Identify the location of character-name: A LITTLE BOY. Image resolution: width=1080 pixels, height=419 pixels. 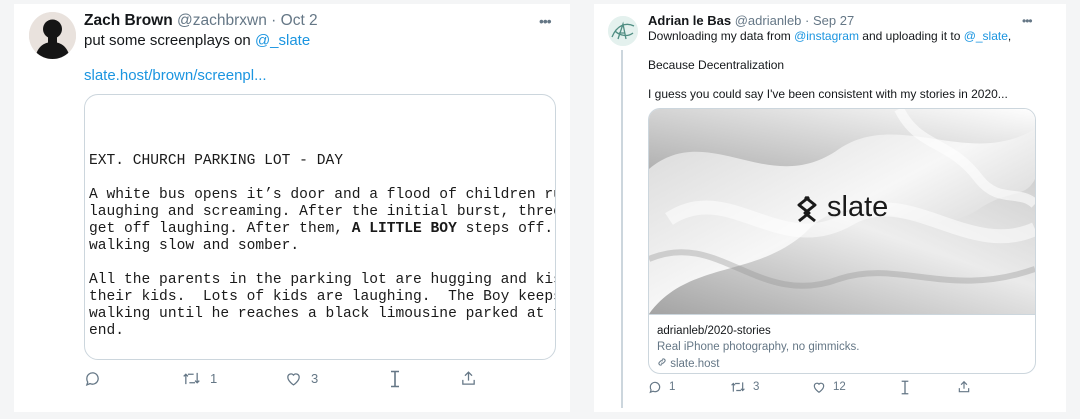
(404, 229).